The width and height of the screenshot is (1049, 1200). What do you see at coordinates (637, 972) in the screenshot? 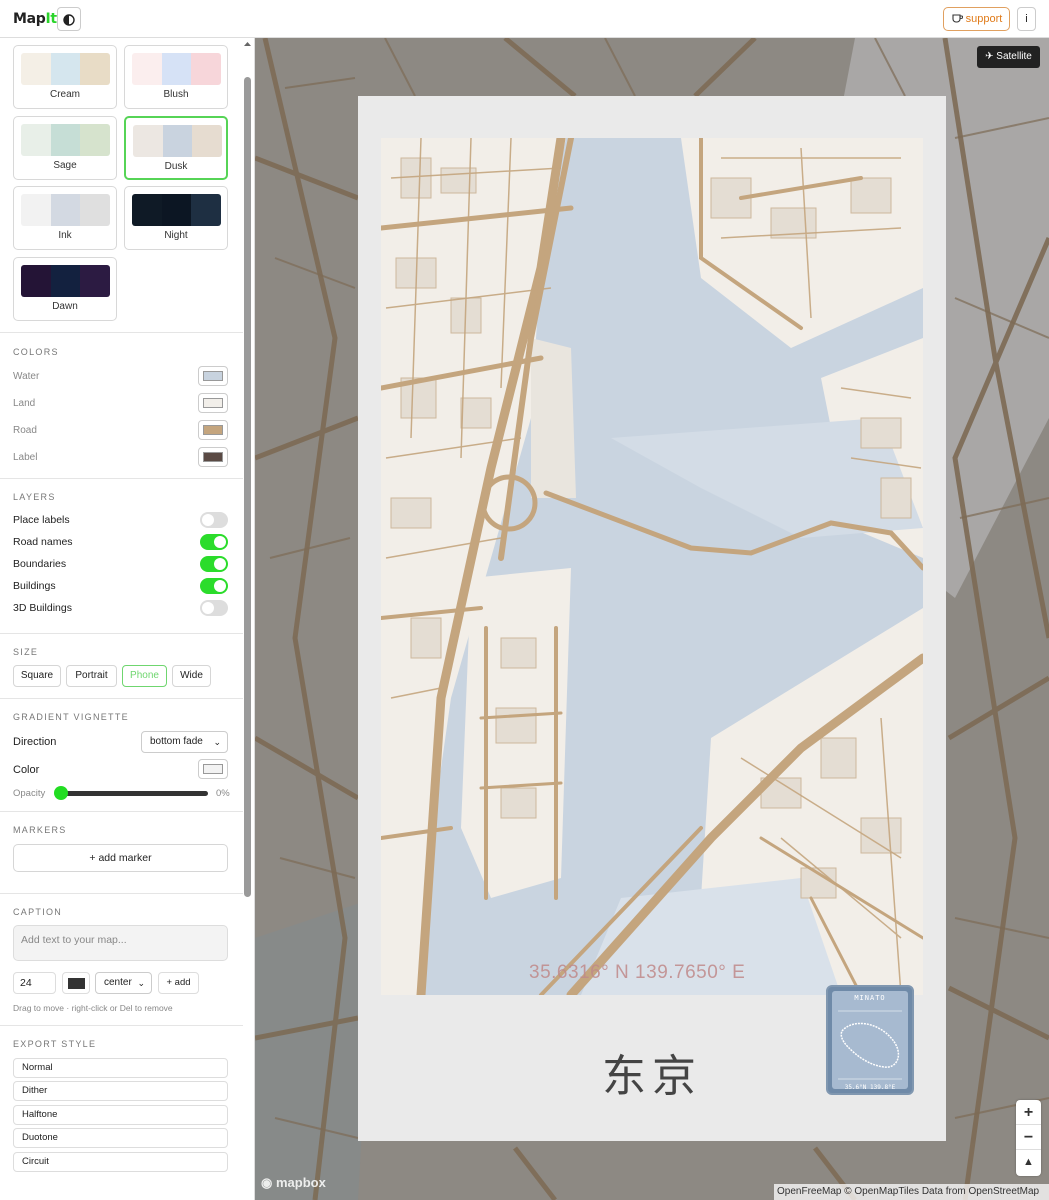
I see `poster-coordinates: 35.6316° N 139.7650° E` at bounding box center [637, 972].